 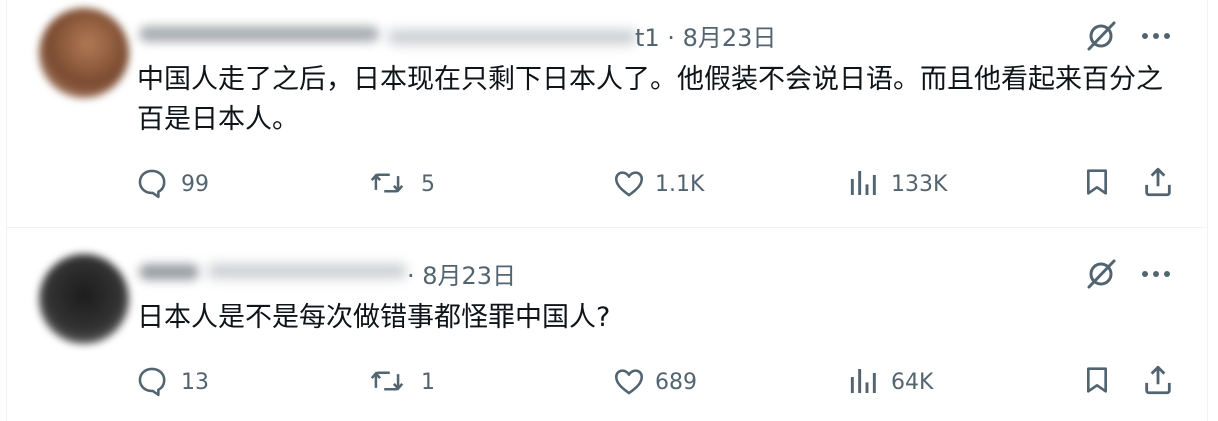 I want to click on post-date: · 8月23日, so click(x=461, y=273).